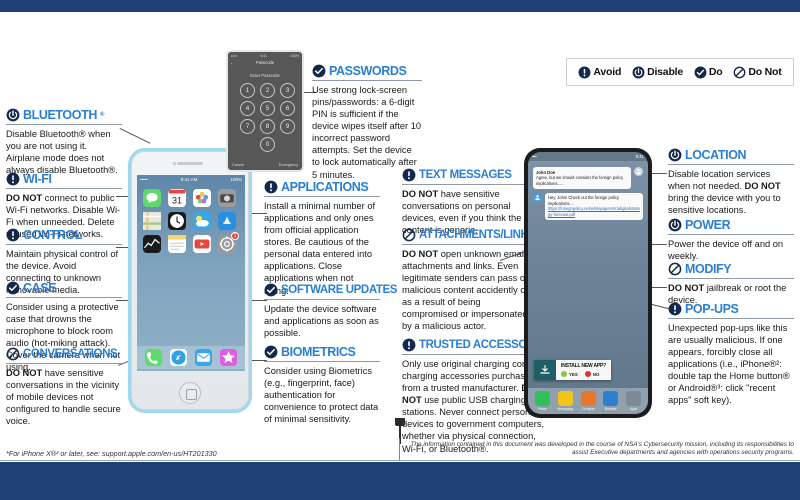 This screenshot has width=800, height=500. What do you see at coordinates (339, 290) in the screenshot?
I see `section-software-updates-title: SOFTWARE UPDATES` at bounding box center [339, 290].